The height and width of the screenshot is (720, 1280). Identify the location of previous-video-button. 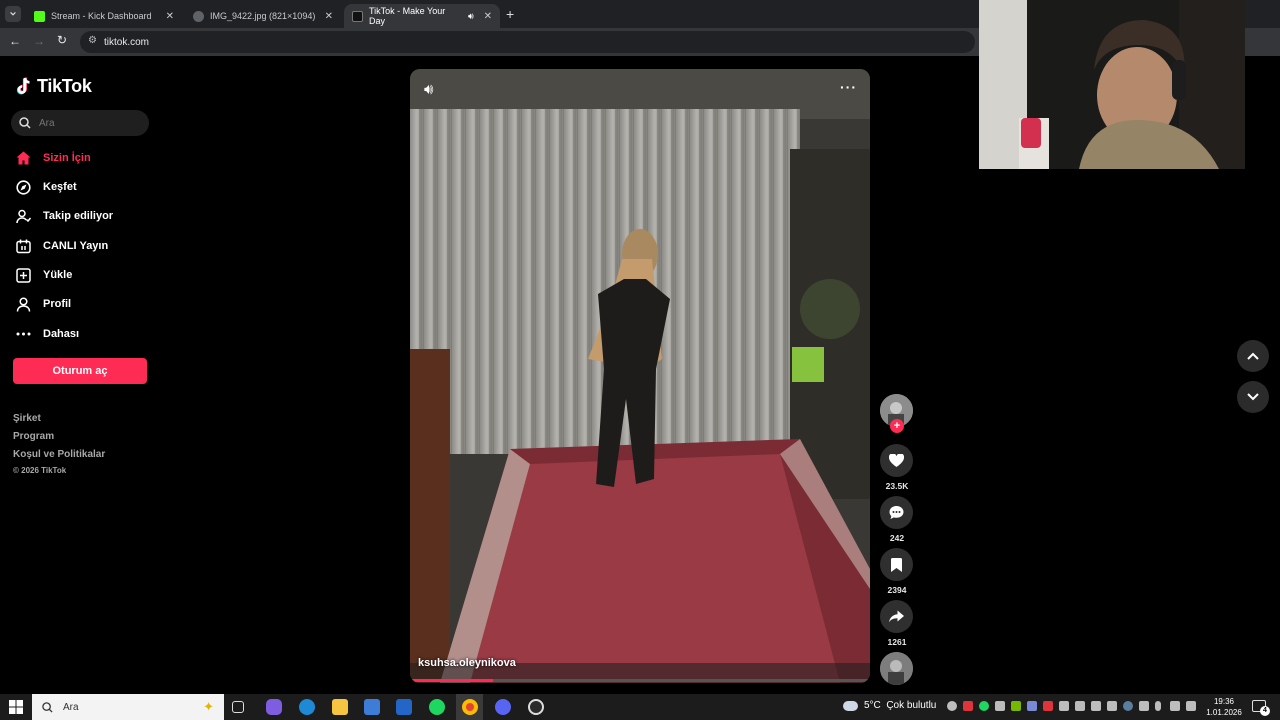
(1253, 356).